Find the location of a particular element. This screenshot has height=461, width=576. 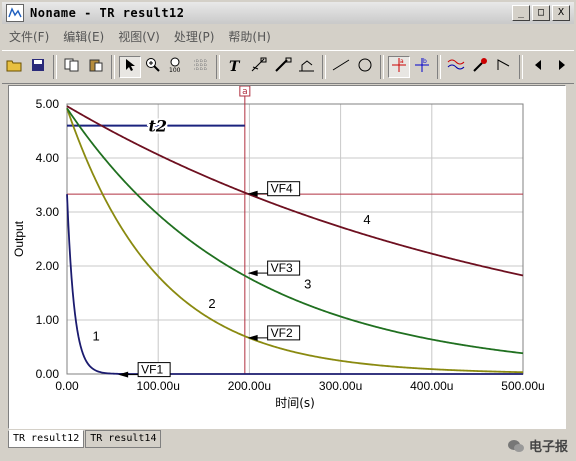

zoom-100-icon: 100 is located at coordinates (177, 67).